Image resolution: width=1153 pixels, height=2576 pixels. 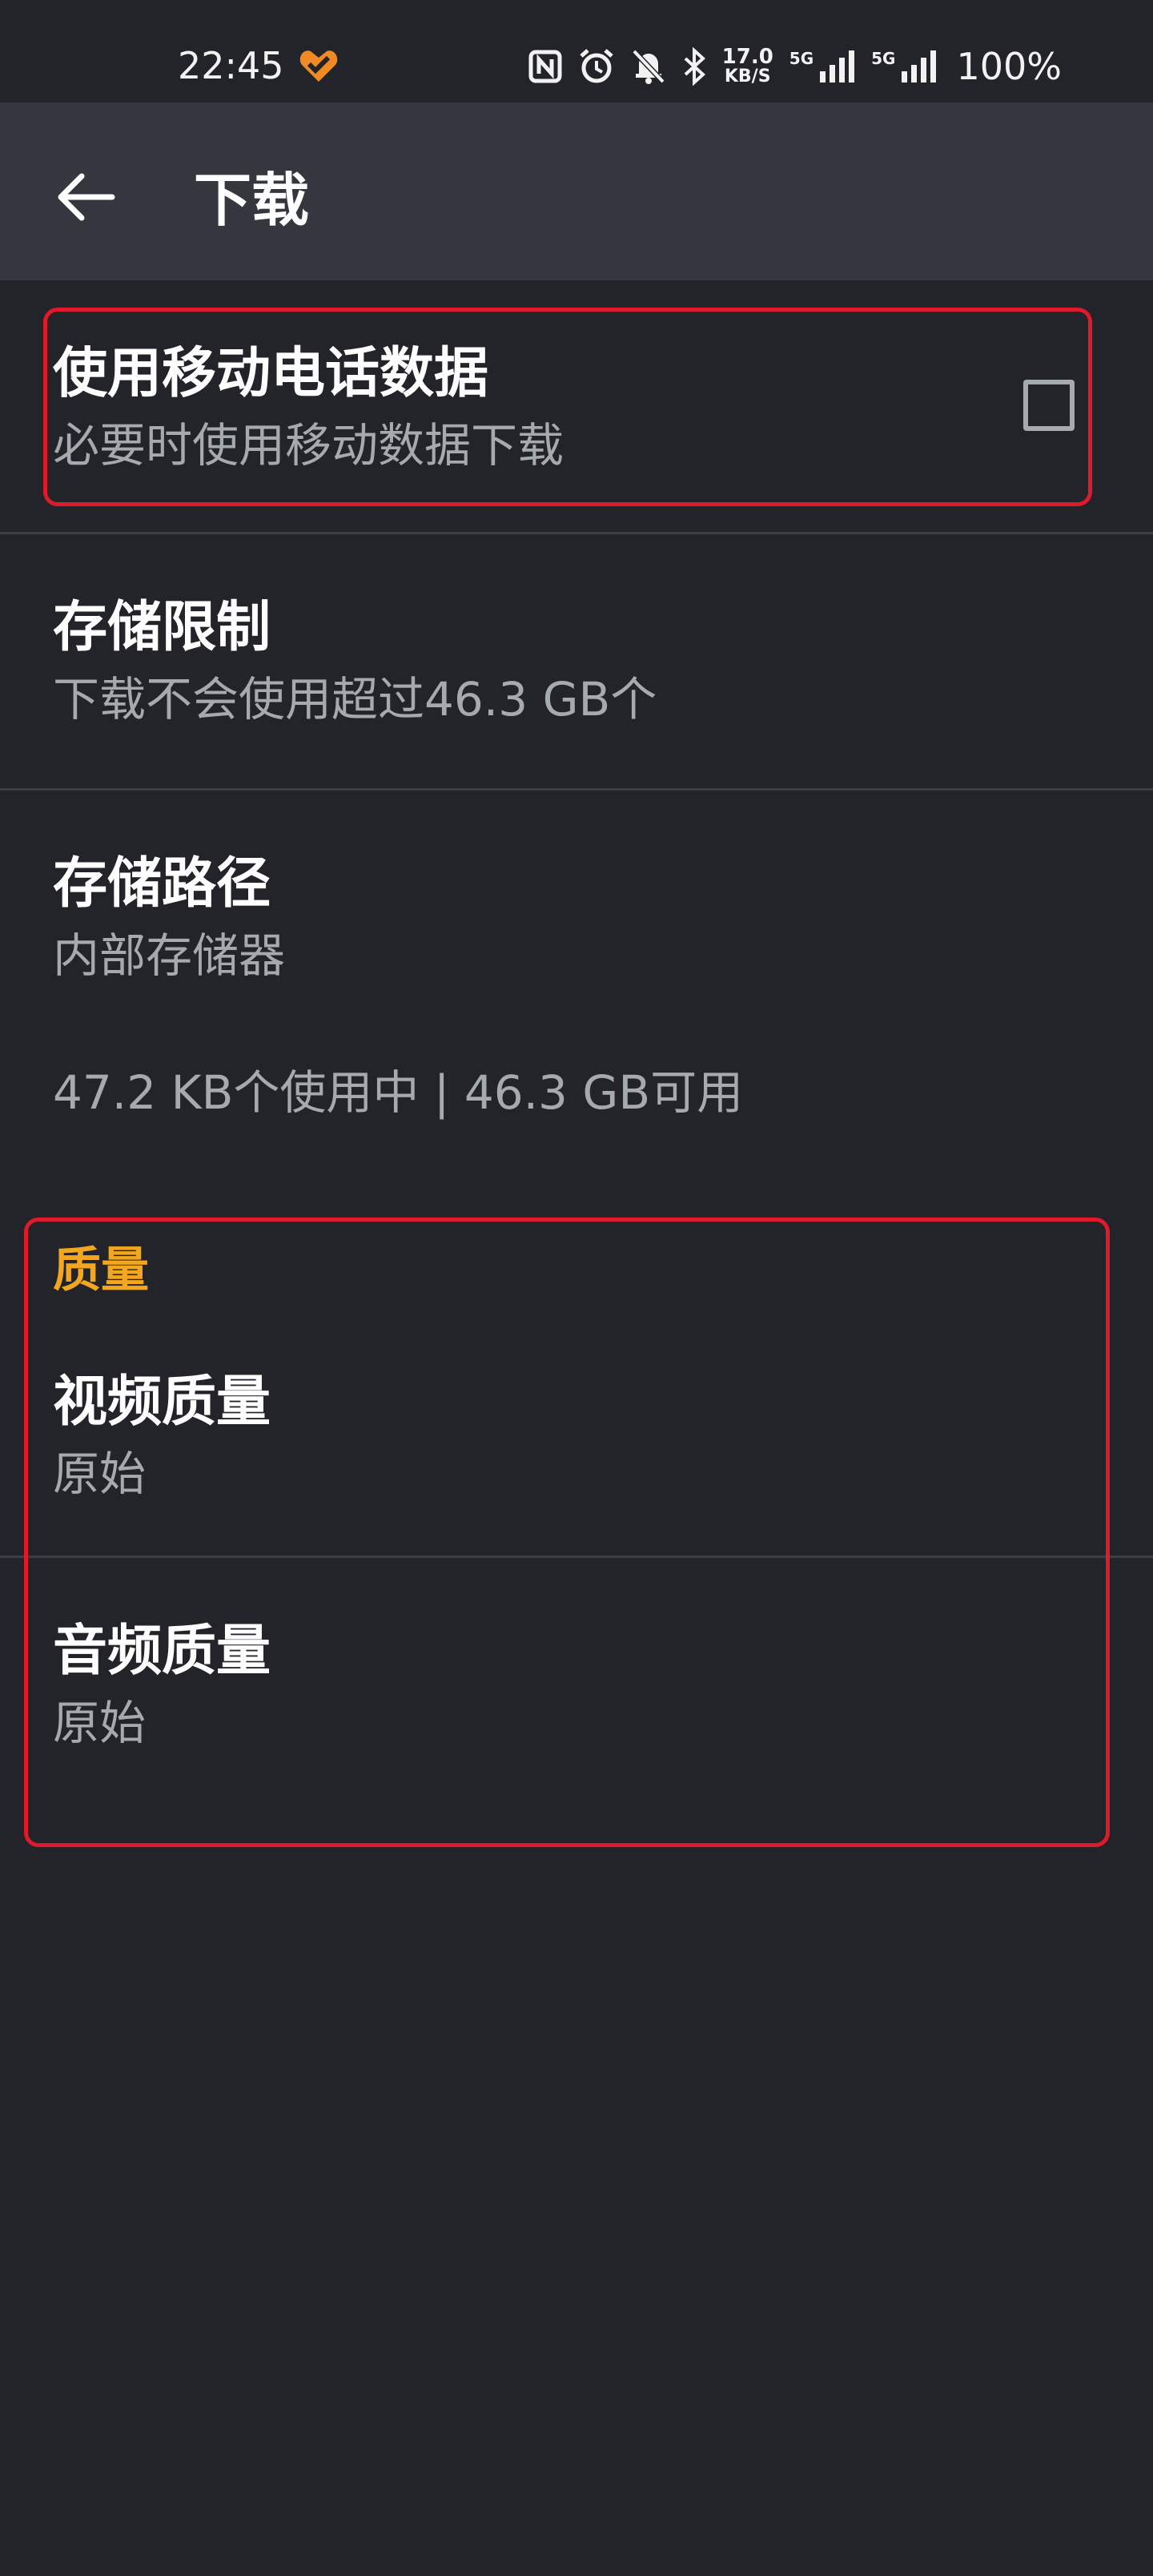 What do you see at coordinates (162, 884) in the screenshot?
I see `setting-title: 存储路径` at bounding box center [162, 884].